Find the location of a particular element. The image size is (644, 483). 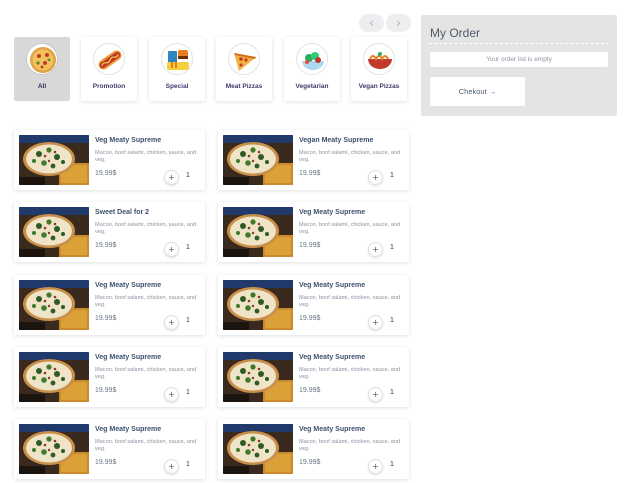

chevron-left-icon: ‹ is located at coordinates (371, 23).